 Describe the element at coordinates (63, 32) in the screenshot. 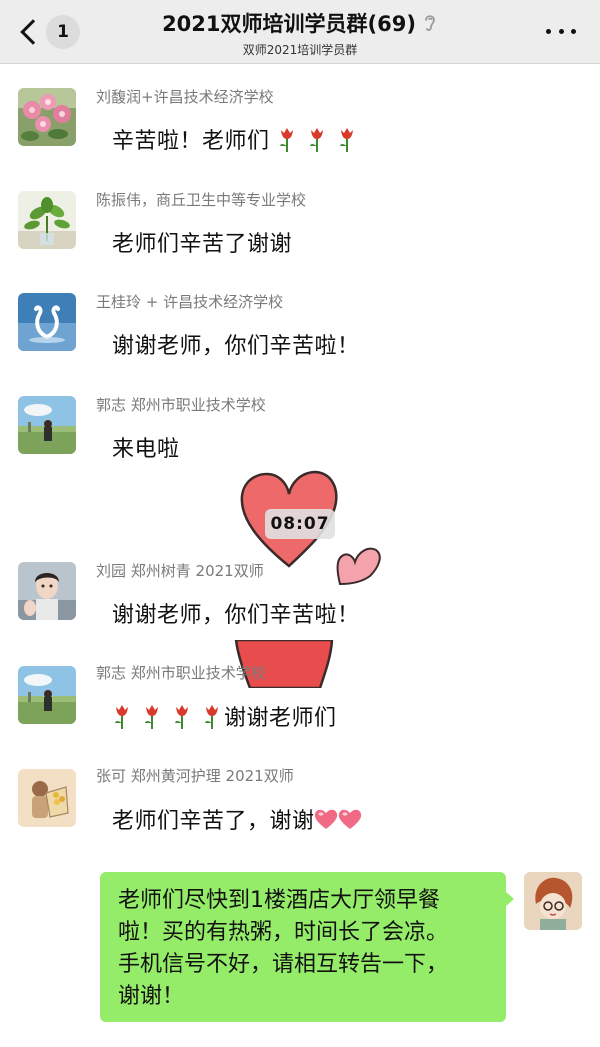

I see `unread-count-badge: 1` at that location.